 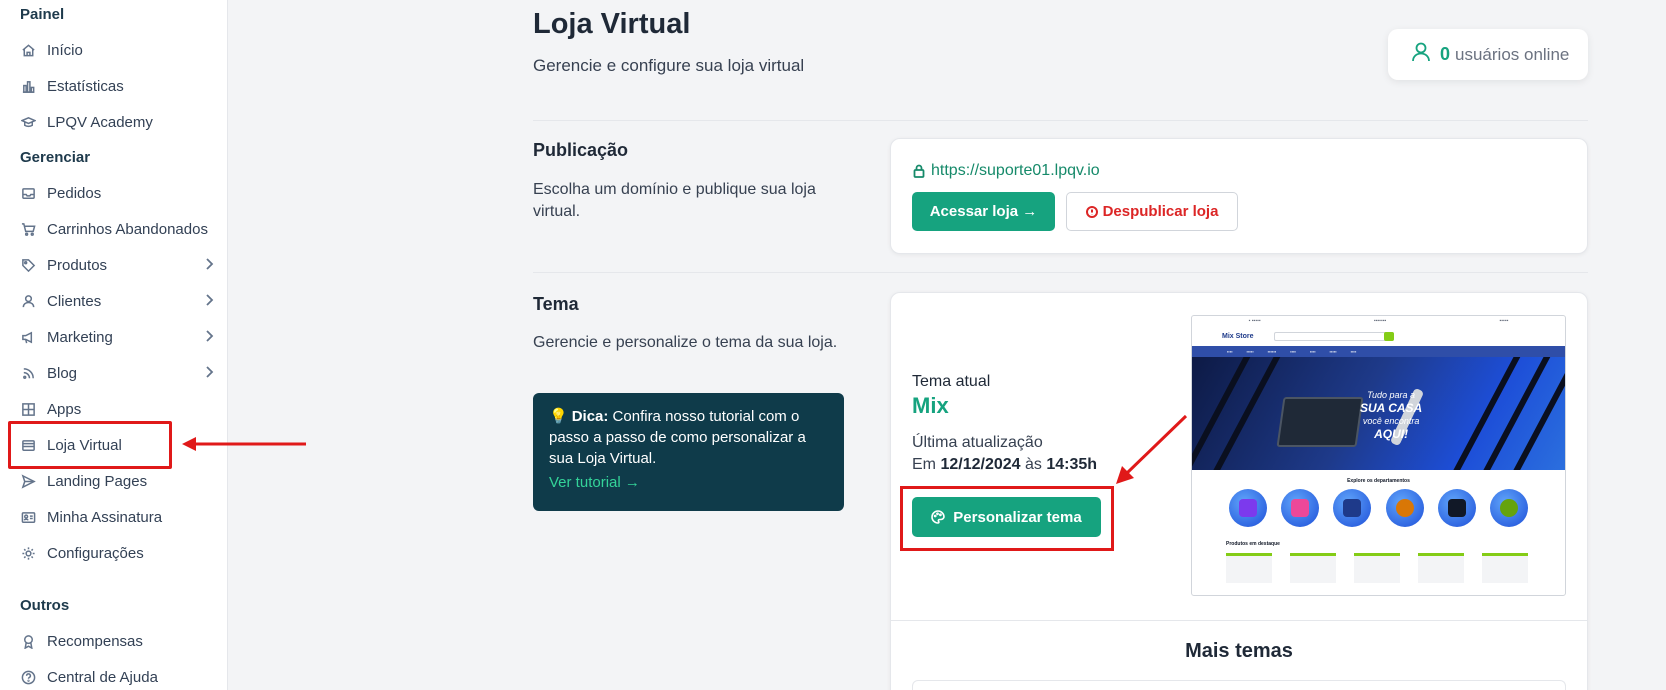 I want to click on preview-logo: Mix Store, so click(x=1238, y=336).